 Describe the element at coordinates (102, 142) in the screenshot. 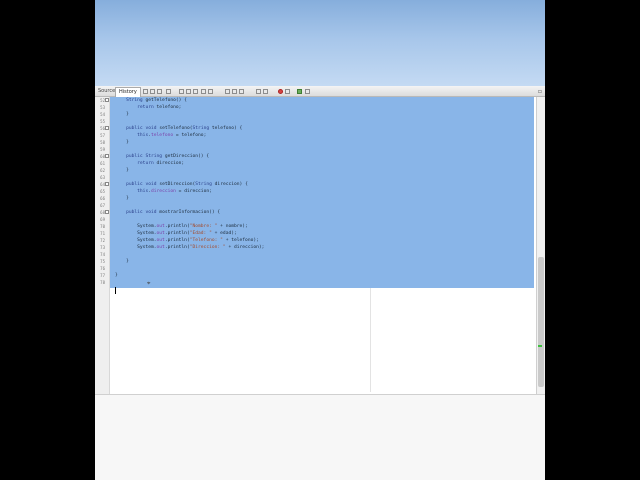

I see `line-number: 58` at that location.